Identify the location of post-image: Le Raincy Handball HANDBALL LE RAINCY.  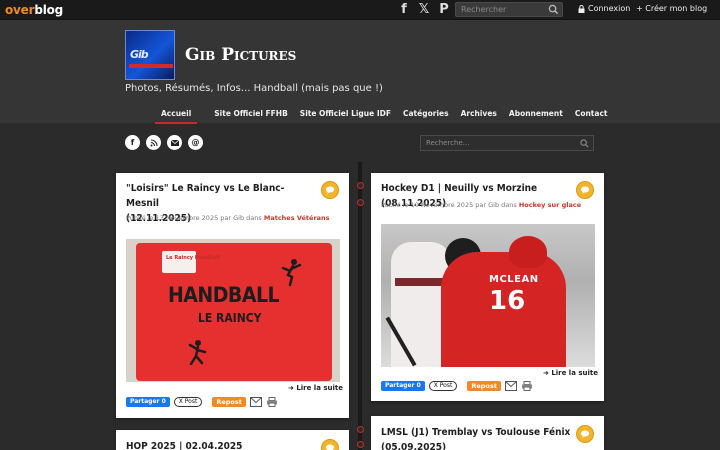
(233, 310).